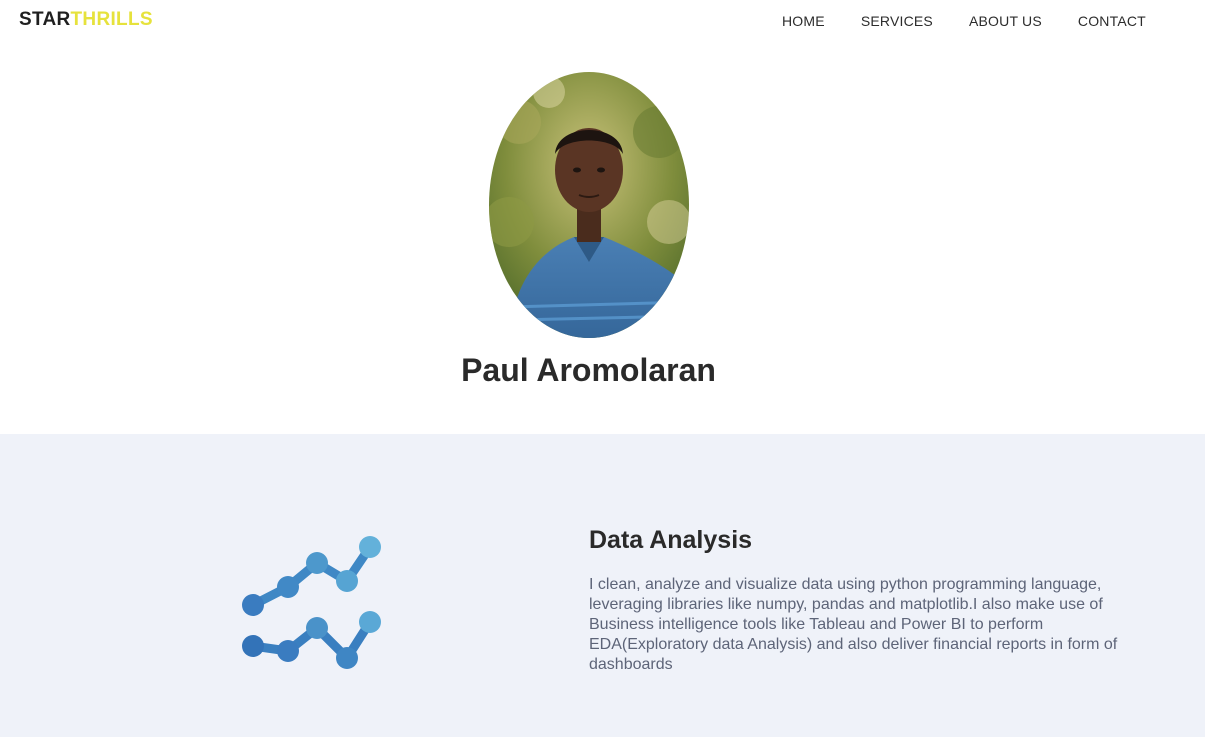  Describe the element at coordinates (1112, 21) in the screenshot. I see `nav-contact-link: CONTACT` at that location.